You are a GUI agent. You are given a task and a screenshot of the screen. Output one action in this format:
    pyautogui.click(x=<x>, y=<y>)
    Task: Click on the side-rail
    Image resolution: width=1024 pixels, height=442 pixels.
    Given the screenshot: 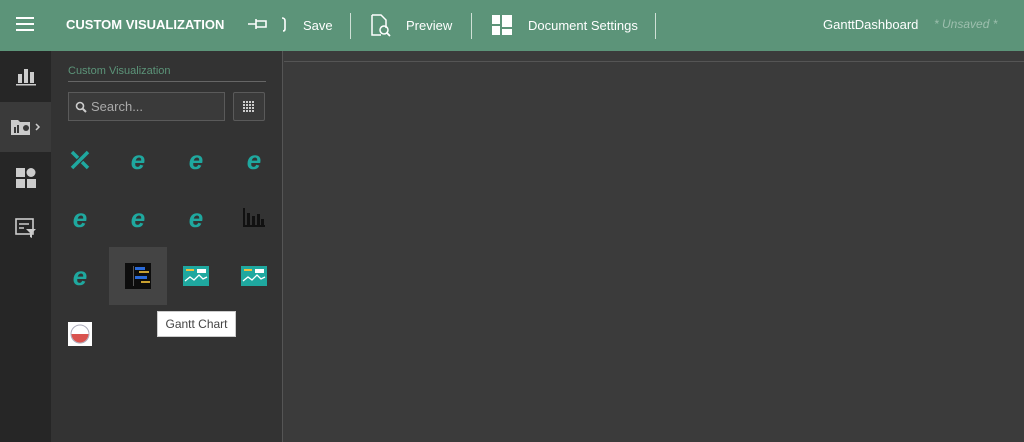 What is the action you would take?
    pyautogui.click(x=25, y=246)
    